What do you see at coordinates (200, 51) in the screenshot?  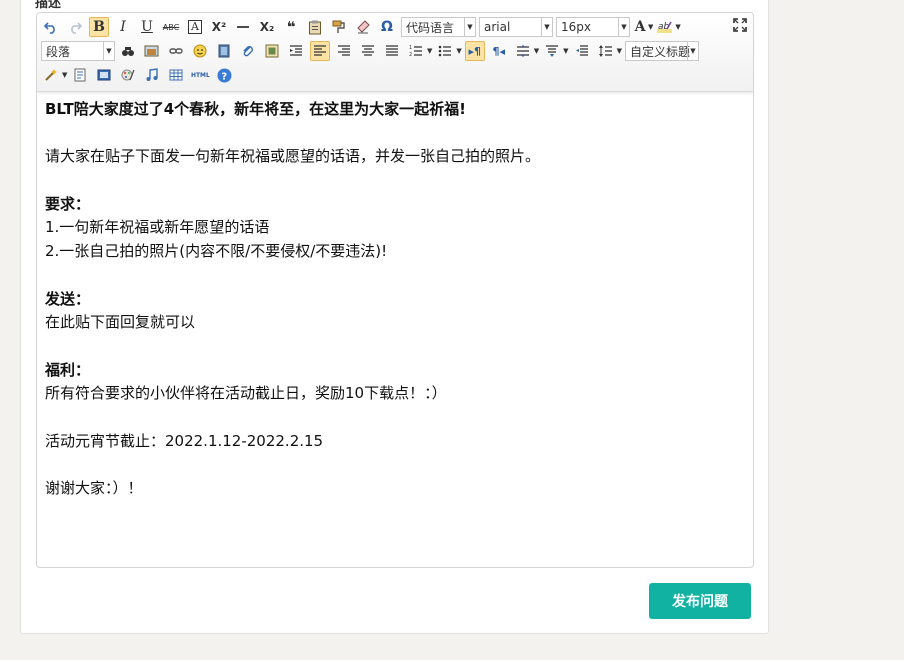 I see `emotion-icon` at bounding box center [200, 51].